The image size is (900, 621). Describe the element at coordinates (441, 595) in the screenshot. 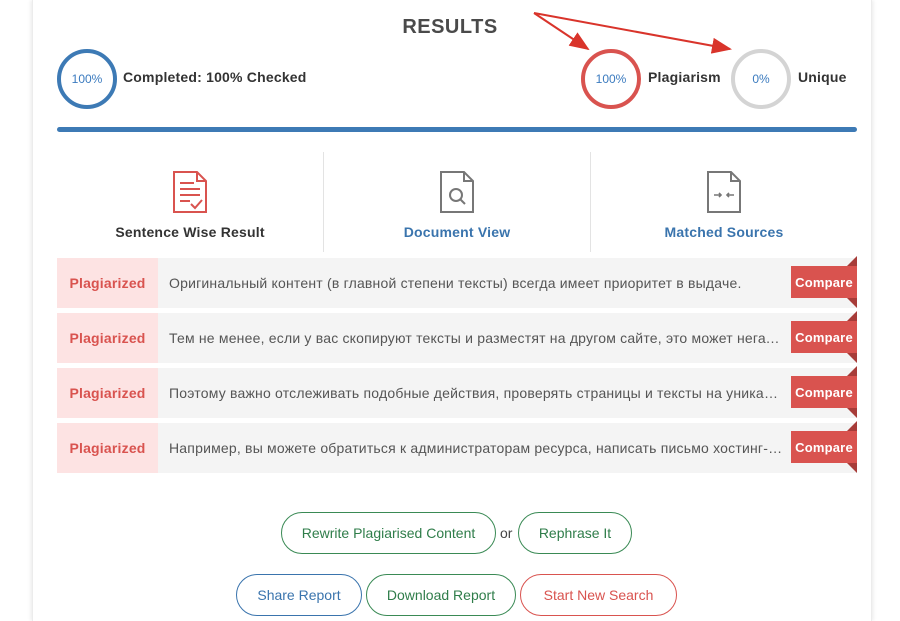

I see `download-report-button: Download Report` at that location.